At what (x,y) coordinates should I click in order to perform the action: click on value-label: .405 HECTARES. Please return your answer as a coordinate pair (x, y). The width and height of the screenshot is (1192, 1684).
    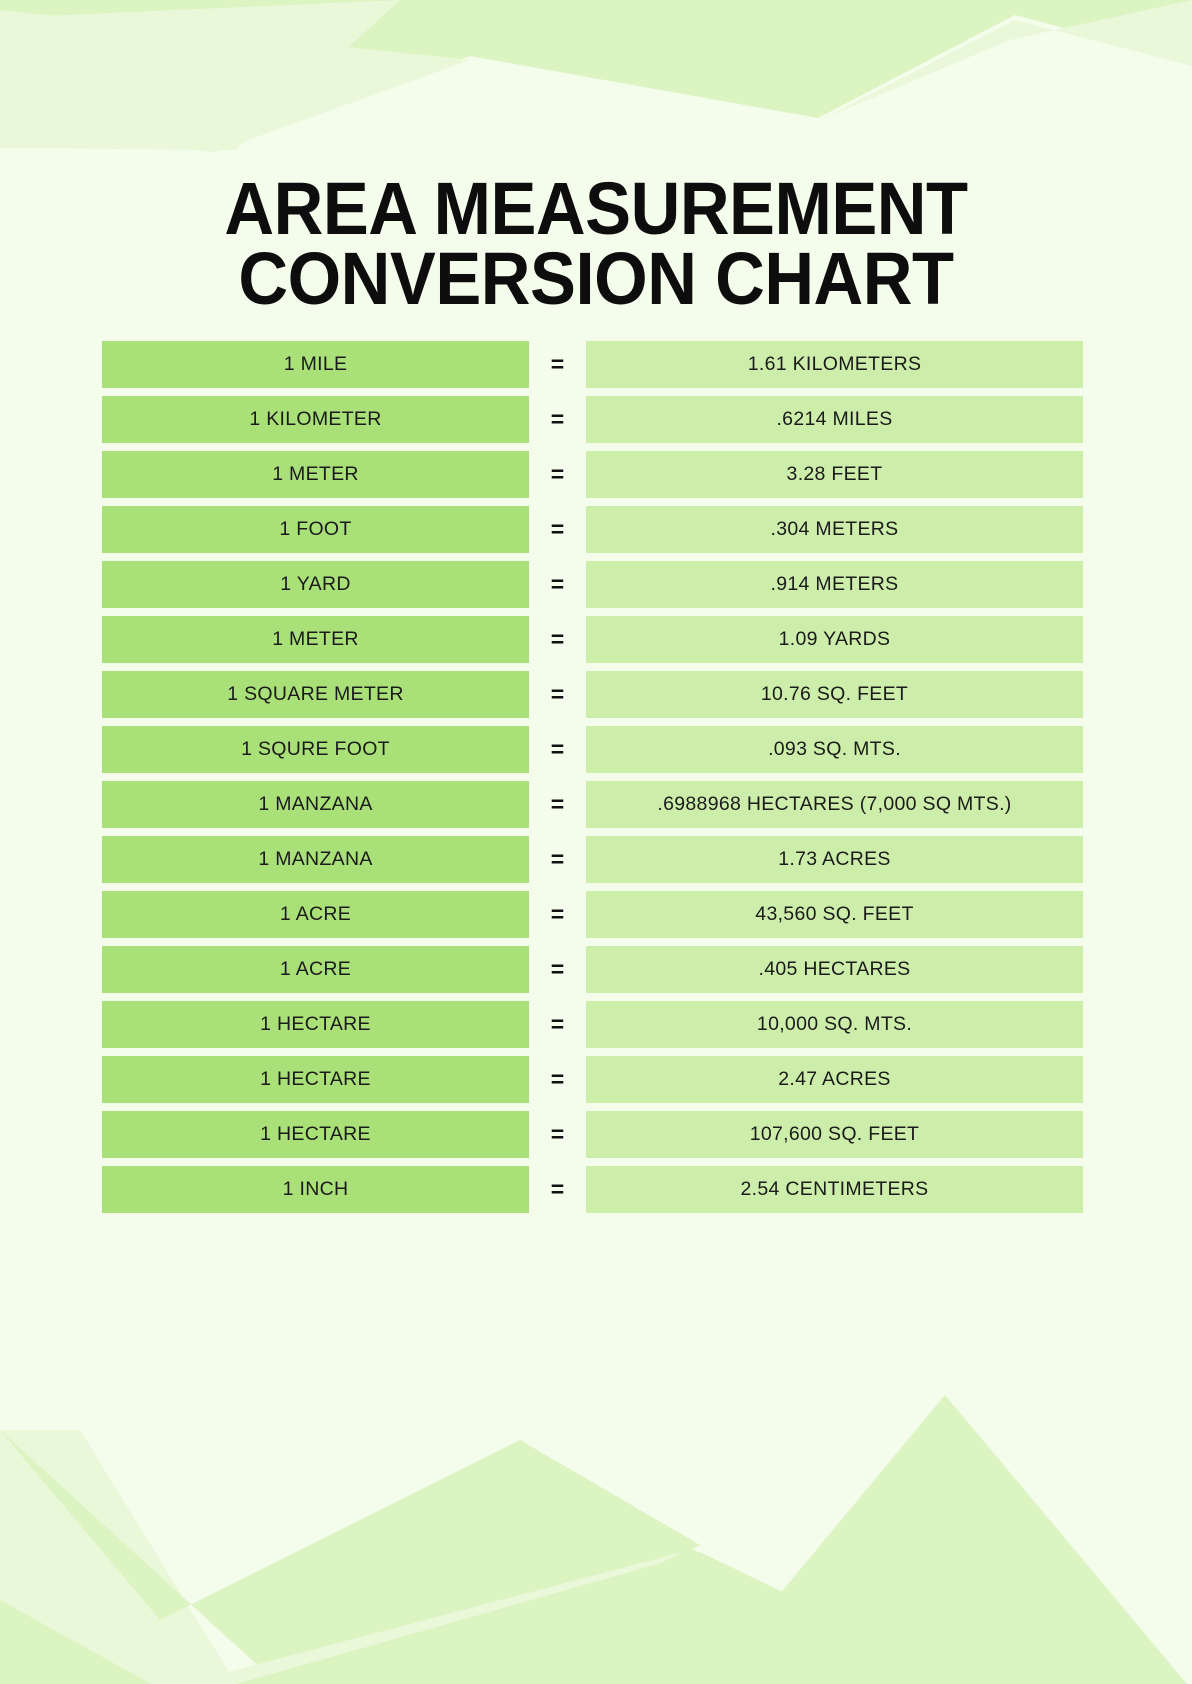
    Looking at the image, I should click on (834, 969).